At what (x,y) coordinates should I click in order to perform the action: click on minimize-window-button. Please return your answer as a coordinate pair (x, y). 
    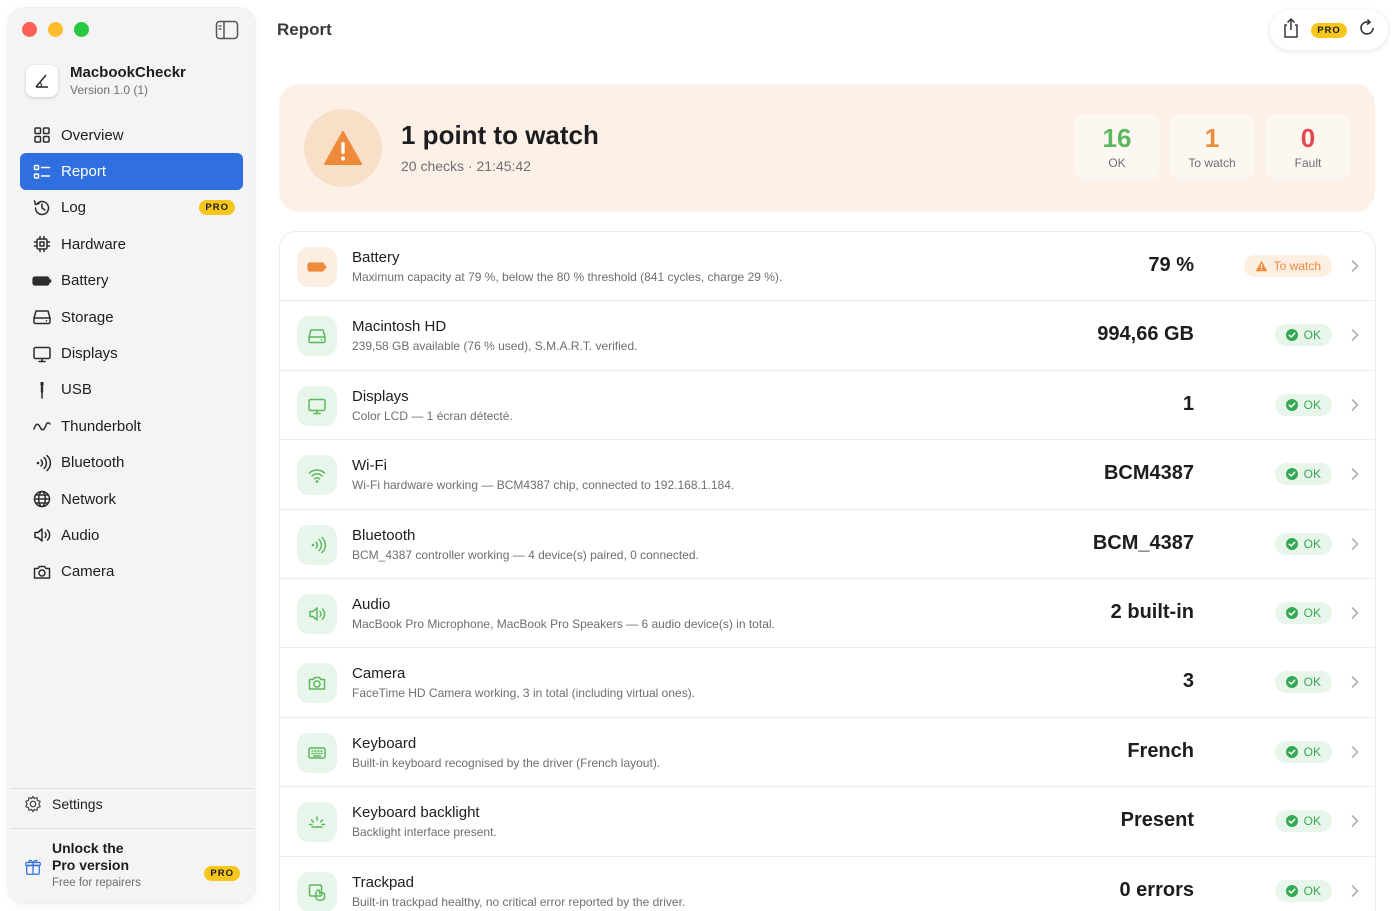
    Looking at the image, I should click on (55, 29).